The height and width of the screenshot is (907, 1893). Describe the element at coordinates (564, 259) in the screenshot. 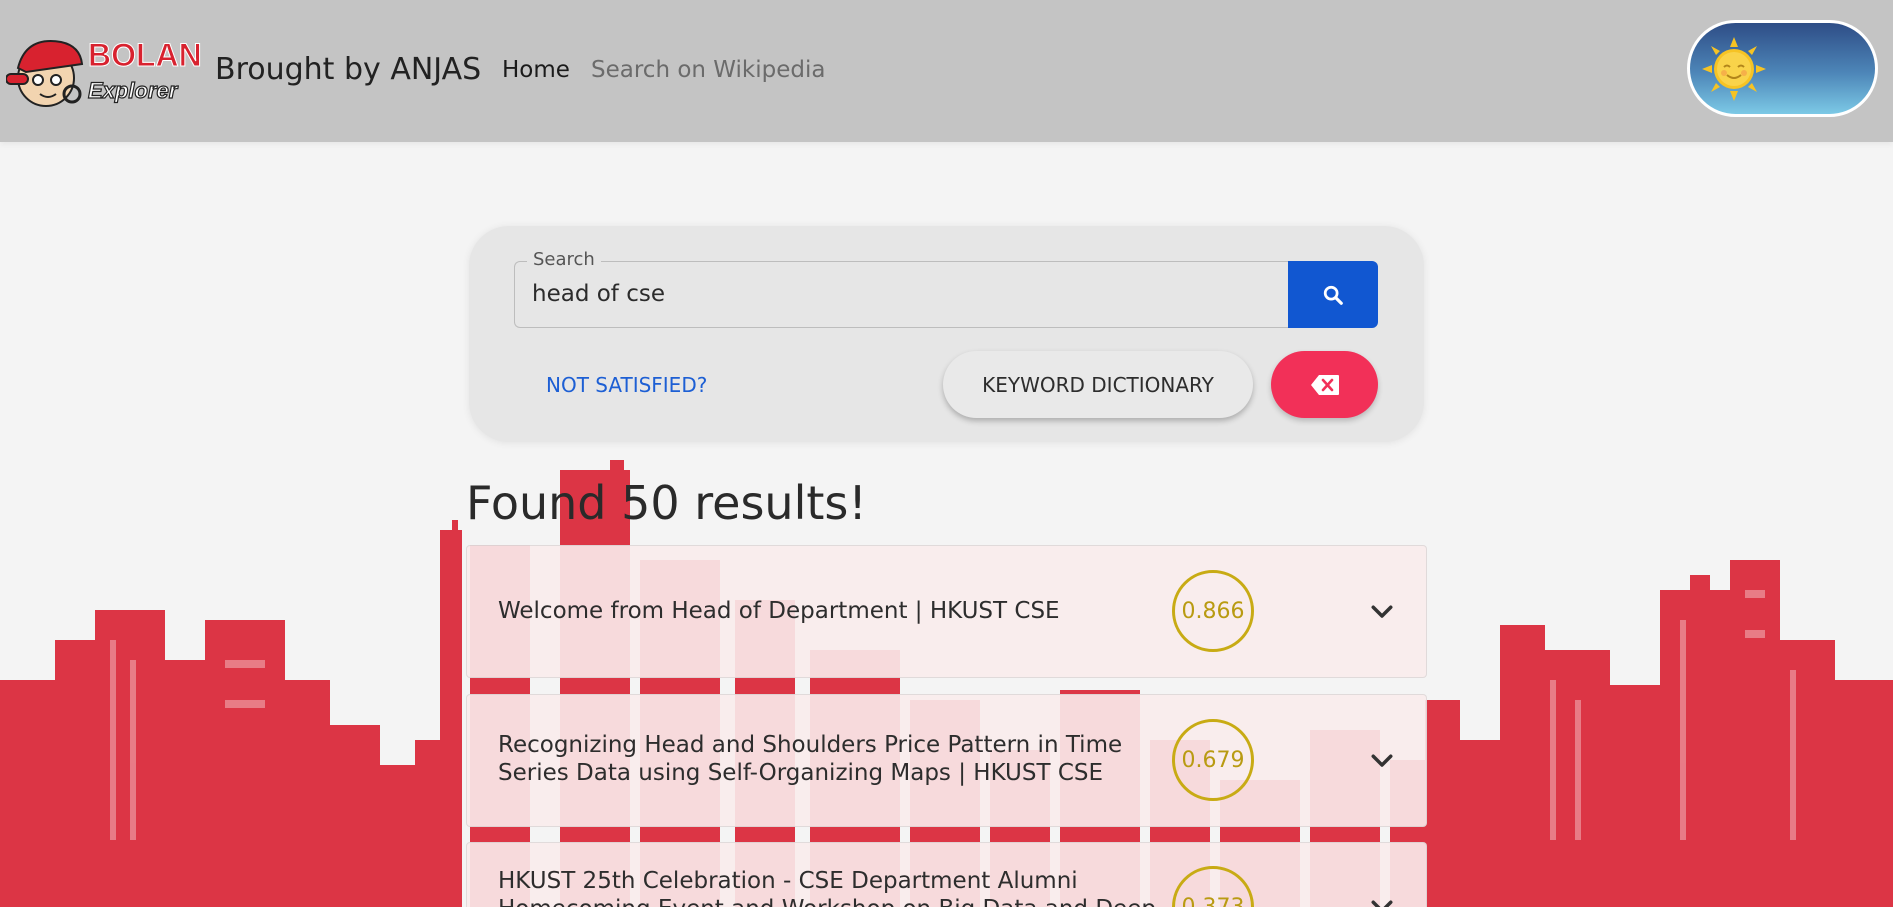

I see `search-field-label: Search` at that location.